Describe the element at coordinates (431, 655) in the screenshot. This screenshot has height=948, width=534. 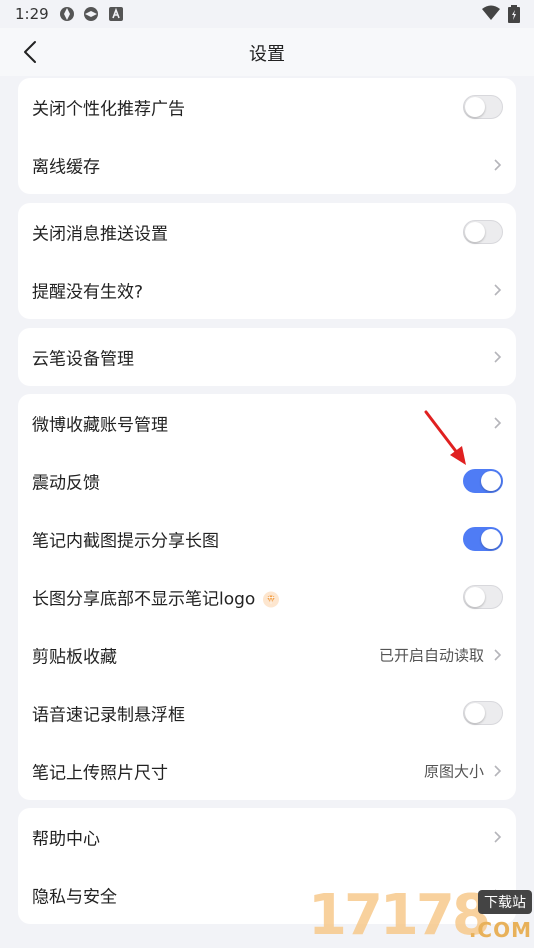
I see `setting-value: 已开启自动读取` at that location.